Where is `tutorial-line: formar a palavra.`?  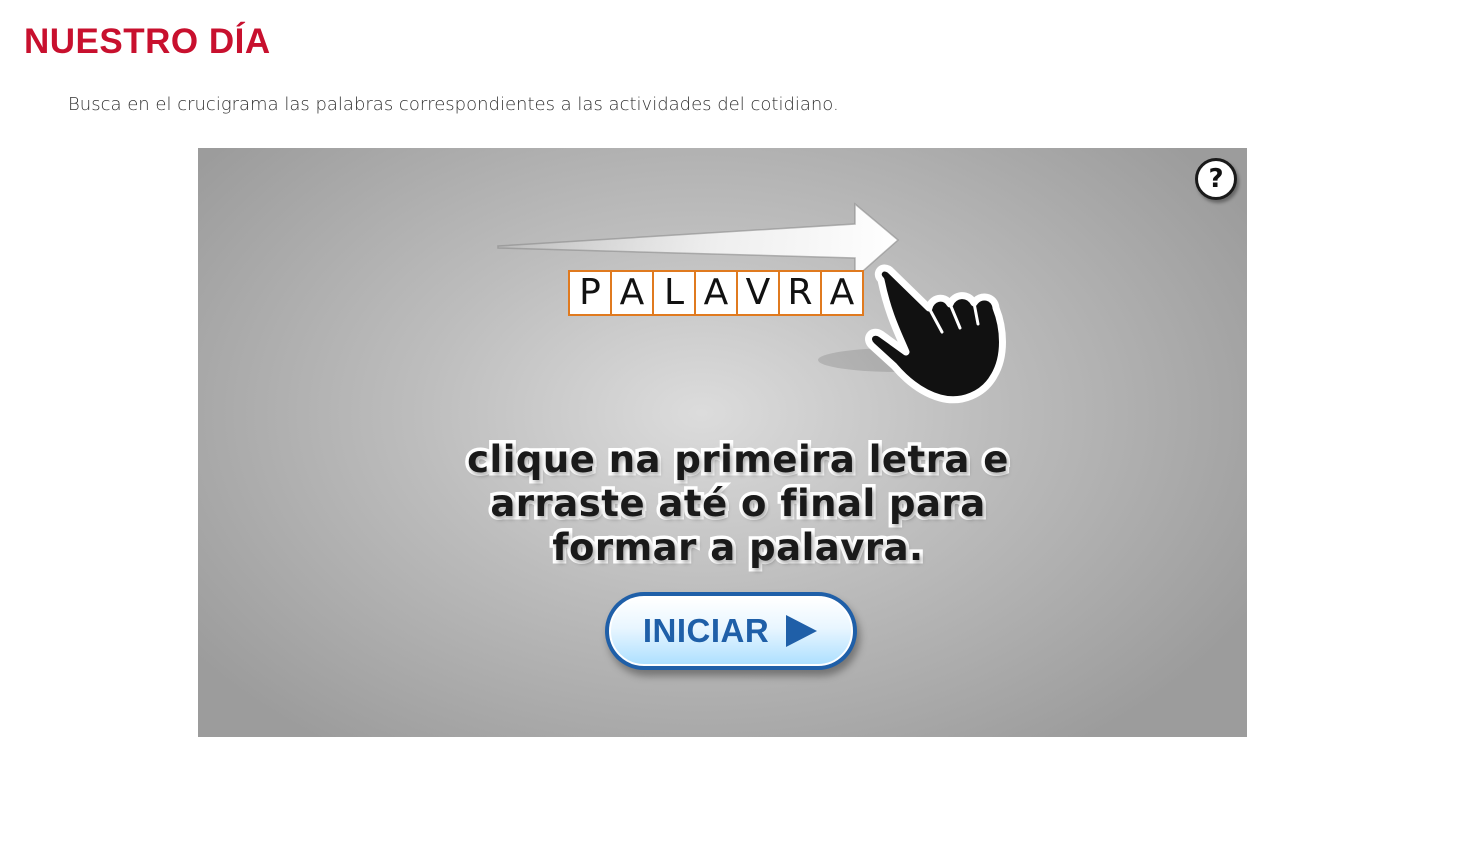
tutorial-line: formar a palavra. is located at coordinates (738, 548).